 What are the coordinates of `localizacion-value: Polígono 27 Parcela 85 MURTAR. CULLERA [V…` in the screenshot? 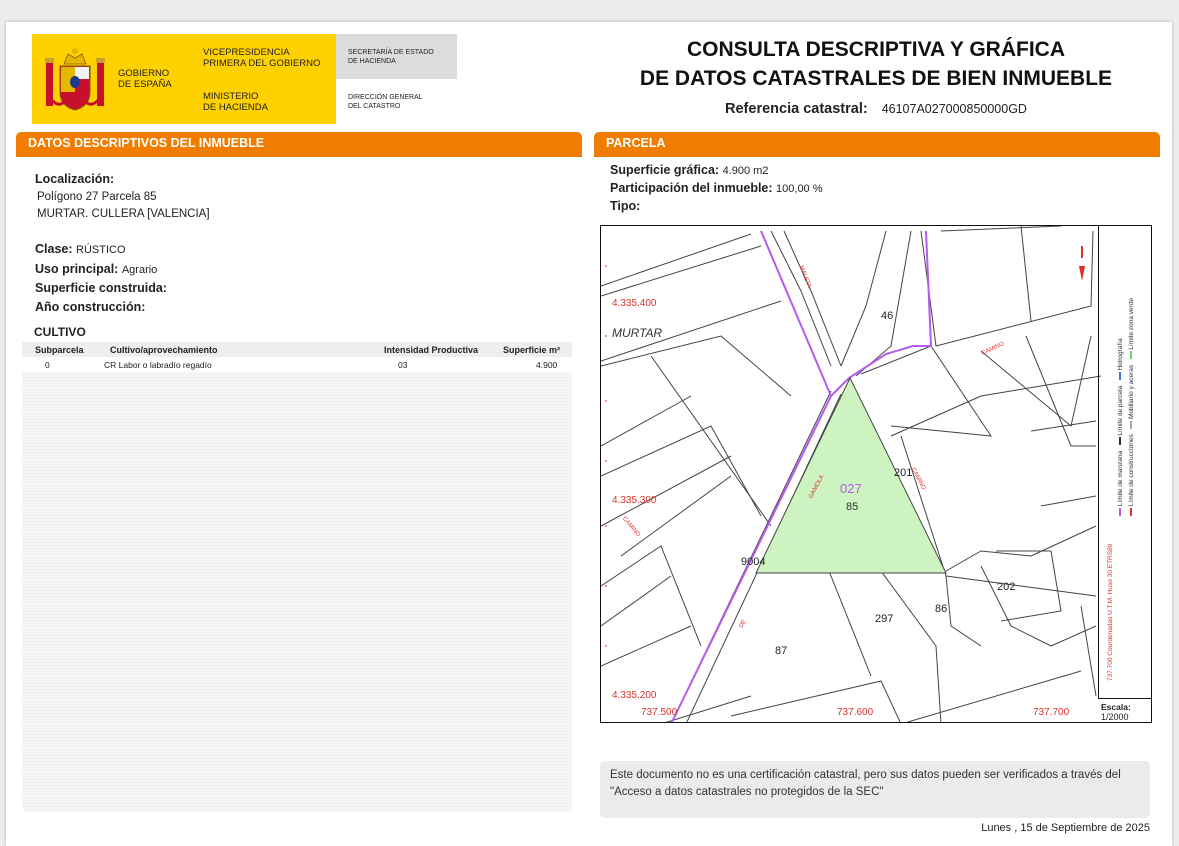 It's located at (123, 205).